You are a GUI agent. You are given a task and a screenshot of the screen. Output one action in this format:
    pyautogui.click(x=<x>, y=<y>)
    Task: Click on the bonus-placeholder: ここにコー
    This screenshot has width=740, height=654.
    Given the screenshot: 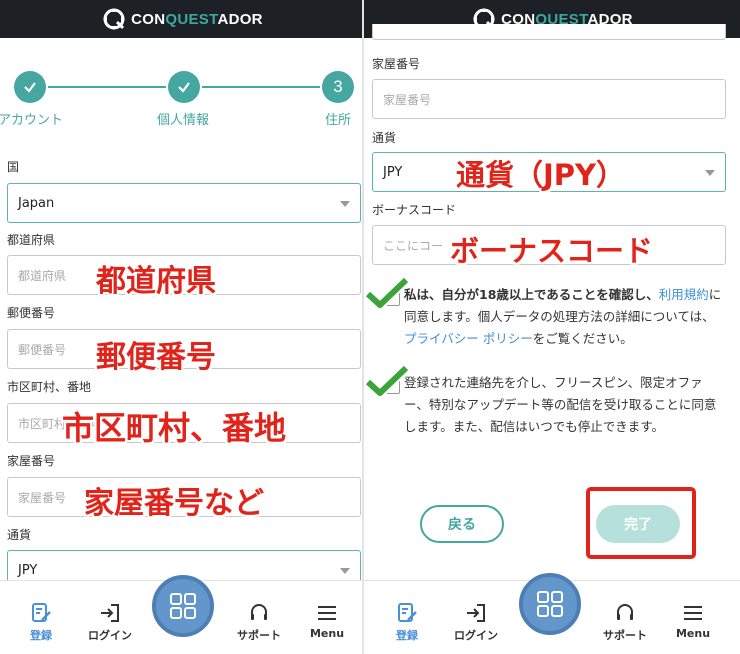 What is the action you would take?
    pyautogui.click(x=413, y=245)
    